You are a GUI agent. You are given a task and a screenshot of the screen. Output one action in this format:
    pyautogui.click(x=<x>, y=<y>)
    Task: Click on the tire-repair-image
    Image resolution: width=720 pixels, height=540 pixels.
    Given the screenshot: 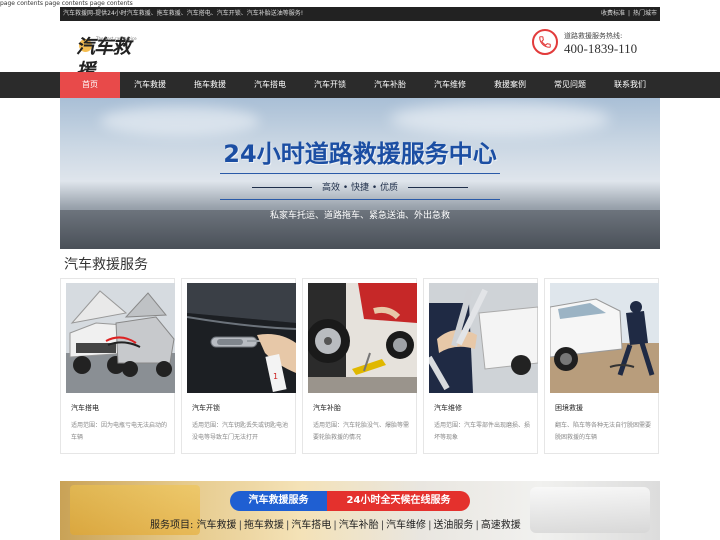 What is the action you would take?
    pyautogui.click(x=362, y=338)
    